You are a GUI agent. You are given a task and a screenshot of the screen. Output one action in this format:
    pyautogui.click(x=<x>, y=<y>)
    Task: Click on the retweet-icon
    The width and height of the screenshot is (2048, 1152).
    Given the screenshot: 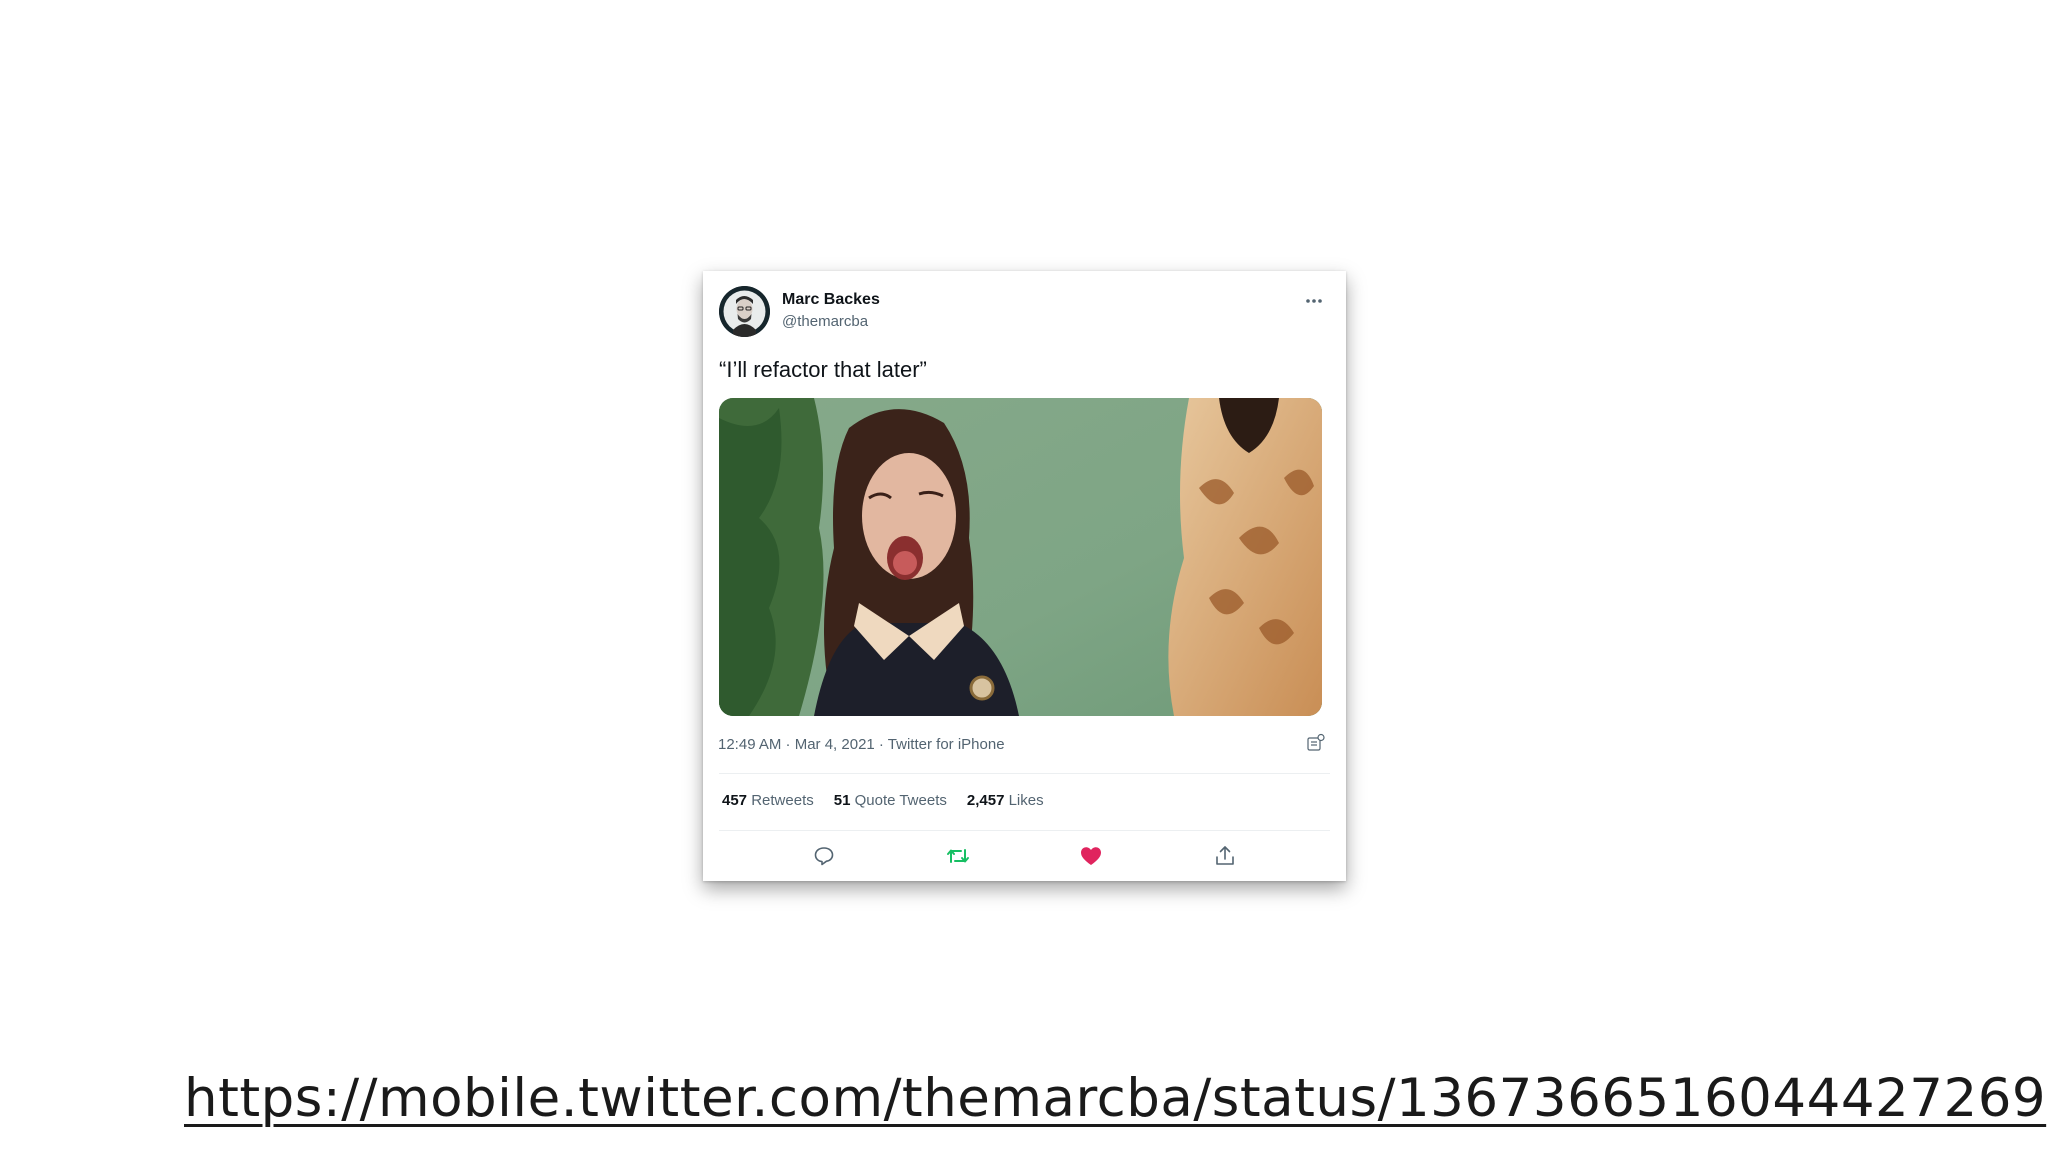 What is the action you would take?
    pyautogui.click(x=958, y=856)
    